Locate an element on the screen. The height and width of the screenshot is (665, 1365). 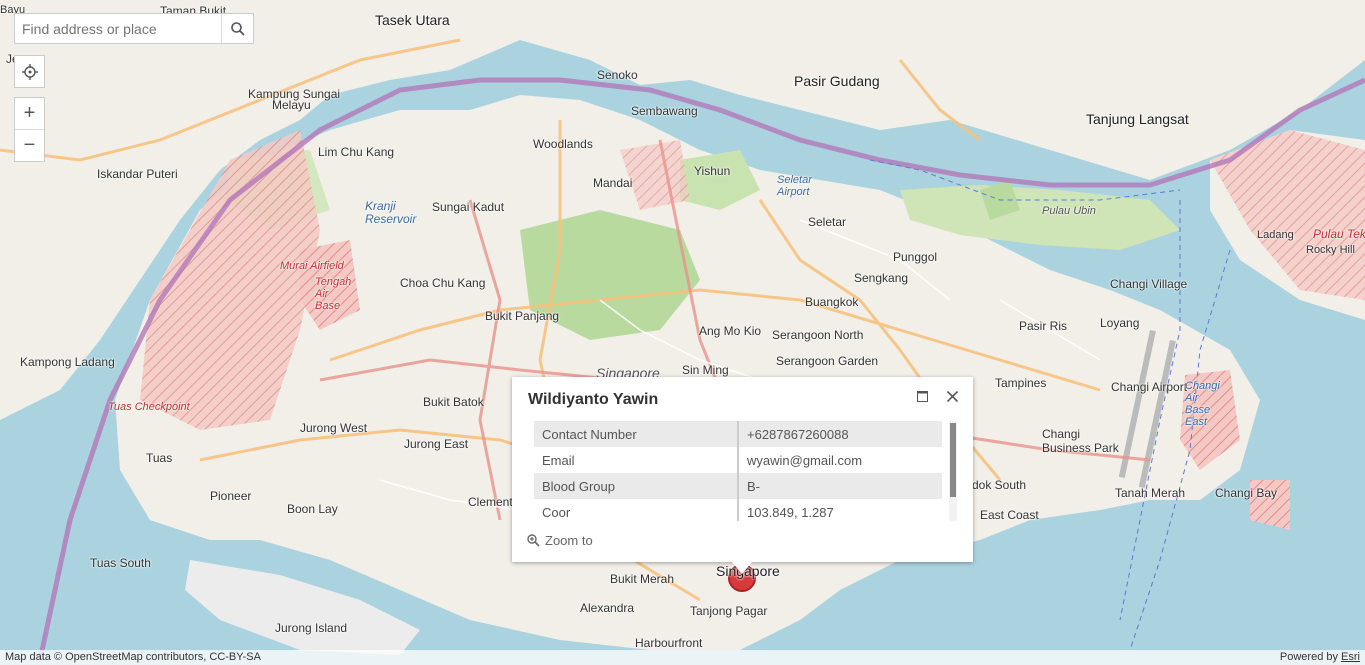
locate-button is located at coordinates (29, 71).